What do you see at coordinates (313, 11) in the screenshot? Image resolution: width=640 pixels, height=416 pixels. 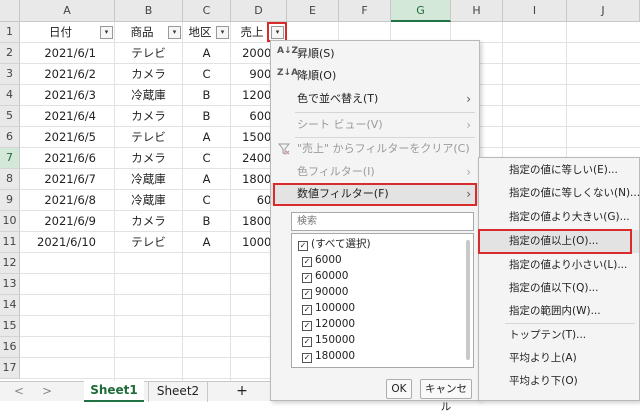 I see `column-header-e: E` at bounding box center [313, 11].